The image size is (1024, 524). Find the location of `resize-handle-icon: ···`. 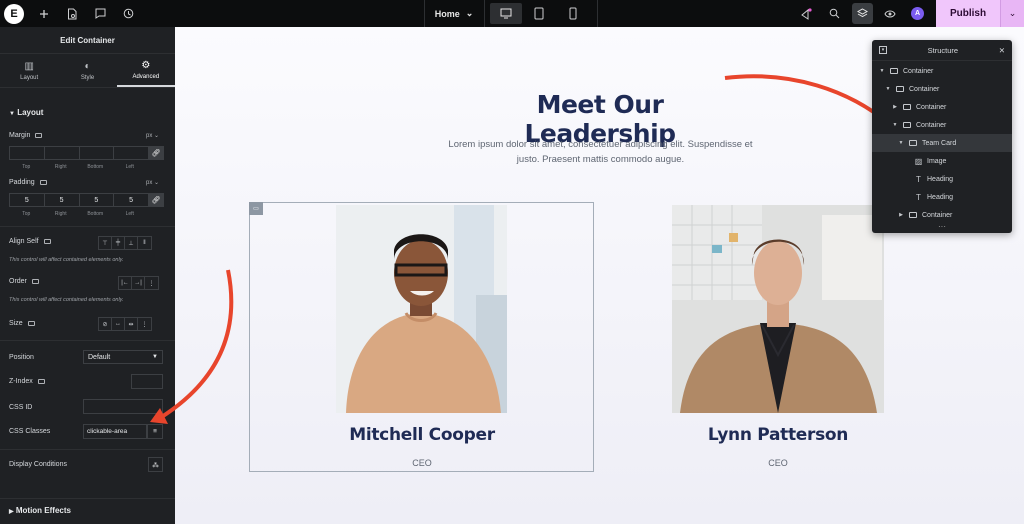

resize-handle-icon: ··· is located at coordinates (942, 227).